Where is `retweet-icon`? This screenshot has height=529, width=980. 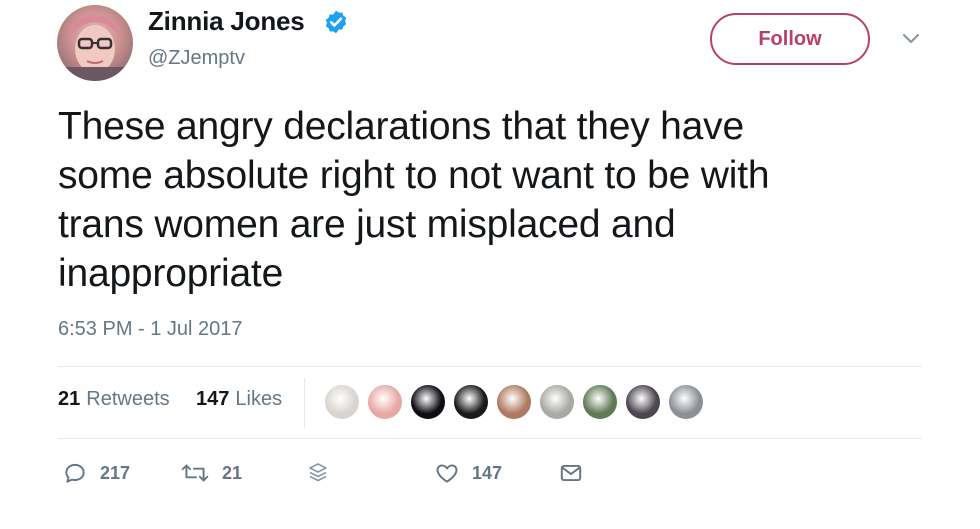
retweet-icon is located at coordinates (195, 473).